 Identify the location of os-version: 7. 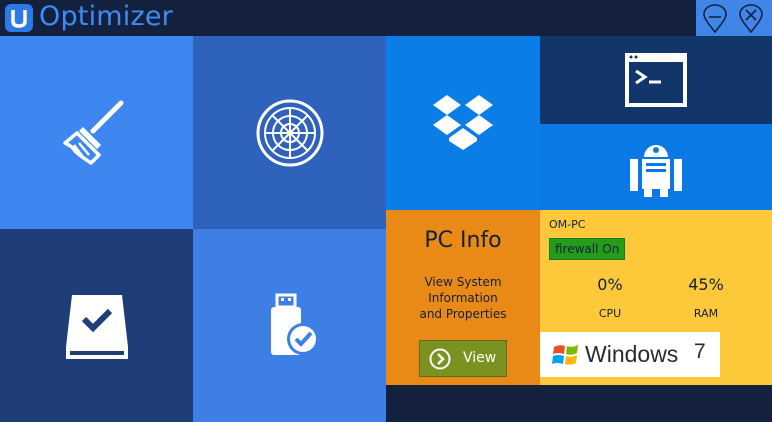
(700, 351).